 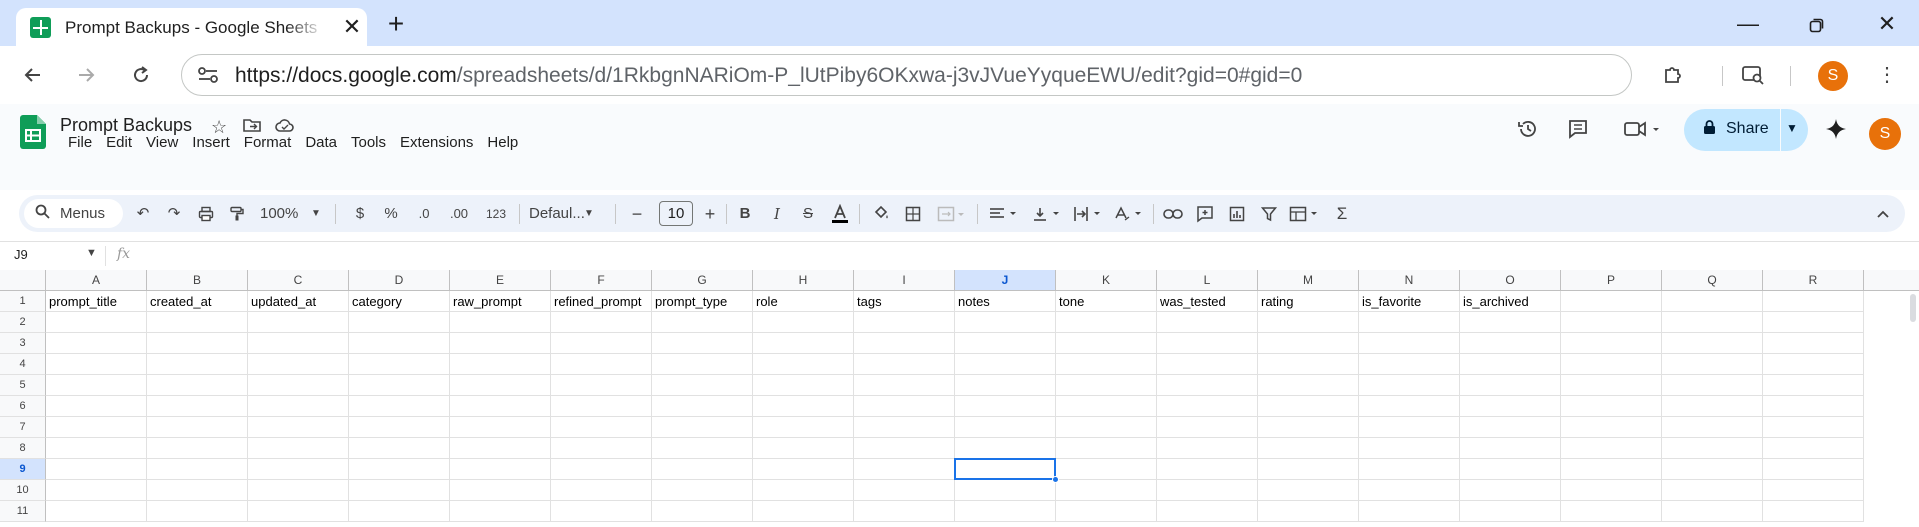 I want to click on cell-r6, so click(x=1813, y=406).